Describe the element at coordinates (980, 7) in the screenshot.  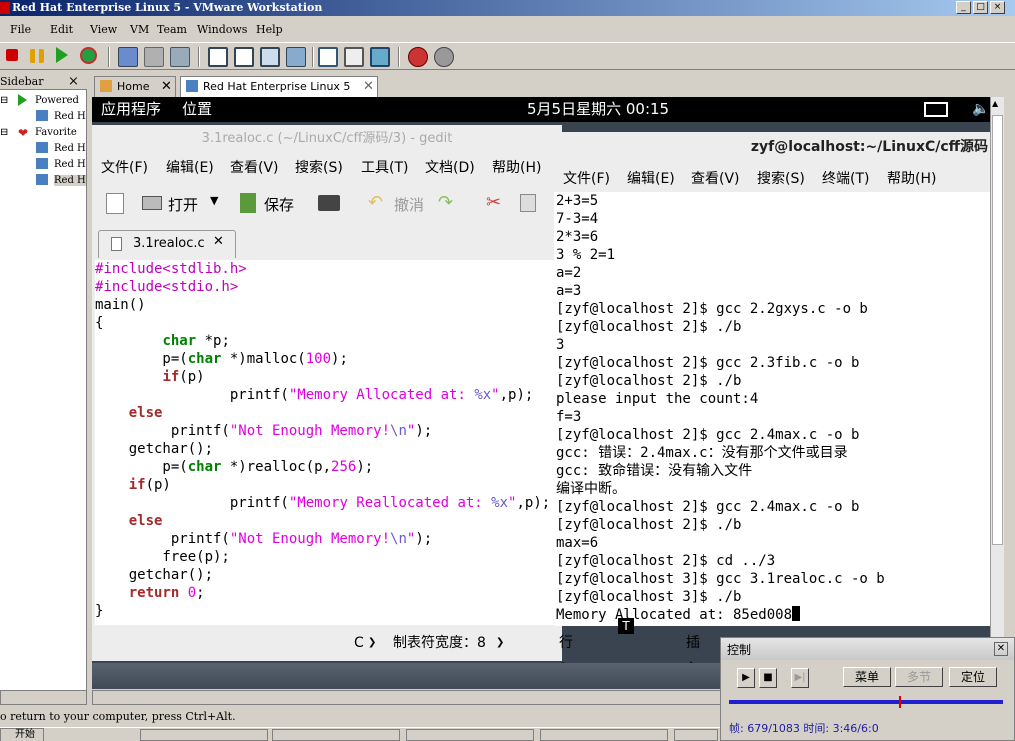
I see `maximize-button: □` at that location.